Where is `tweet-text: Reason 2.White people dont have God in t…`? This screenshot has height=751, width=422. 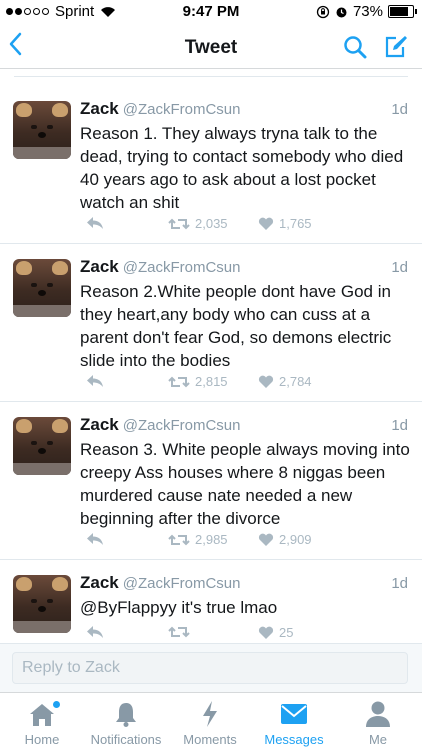 tweet-text: Reason 2.White people dont have God in t… is located at coordinates (236, 326).